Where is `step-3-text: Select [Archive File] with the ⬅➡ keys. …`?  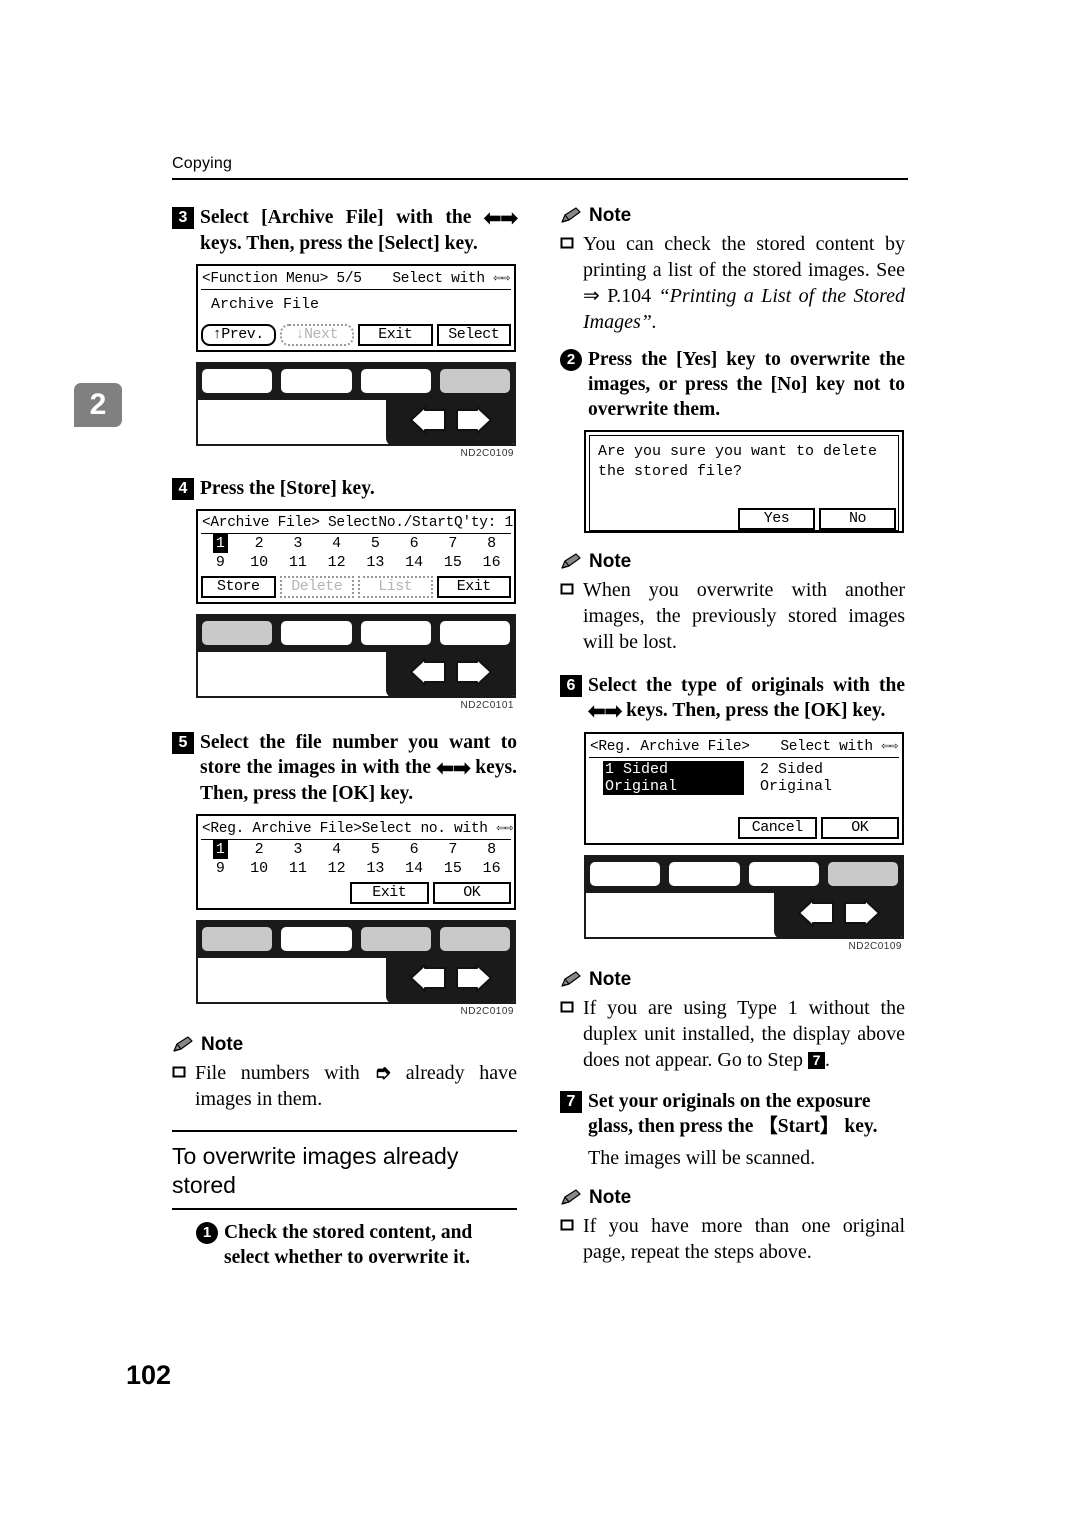
step-3-text: Select [Archive File] with the ⬅➡ keys. … is located at coordinates (359, 230).